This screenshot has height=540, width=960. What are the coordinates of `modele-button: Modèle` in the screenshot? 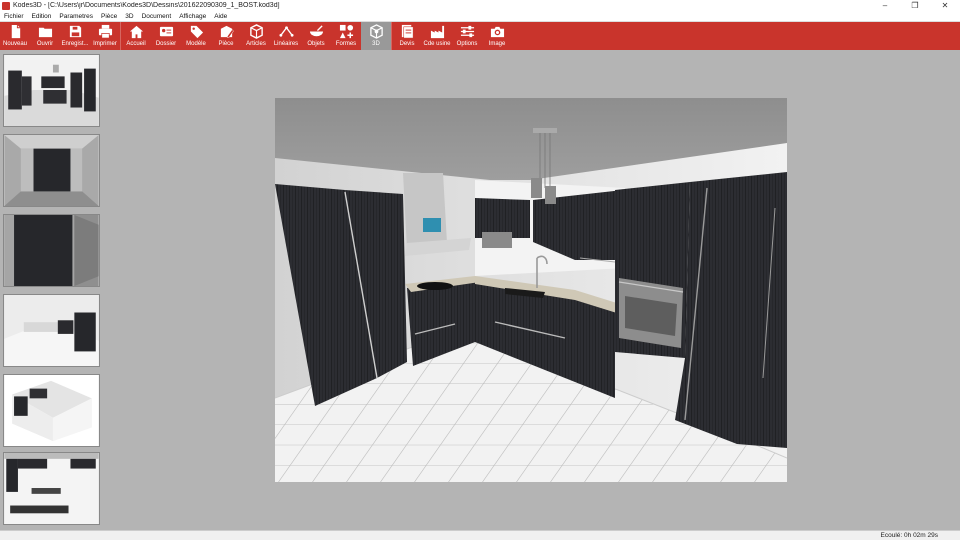 It's located at (196, 36).